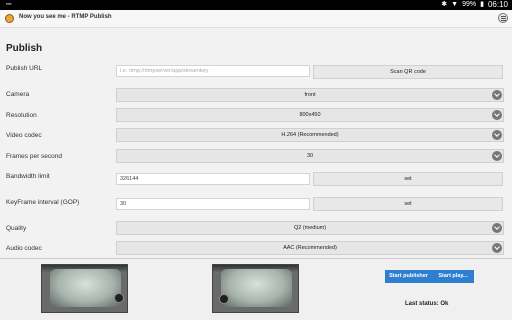 The image size is (512, 320). I want to click on camera-preview, so click(84, 288).